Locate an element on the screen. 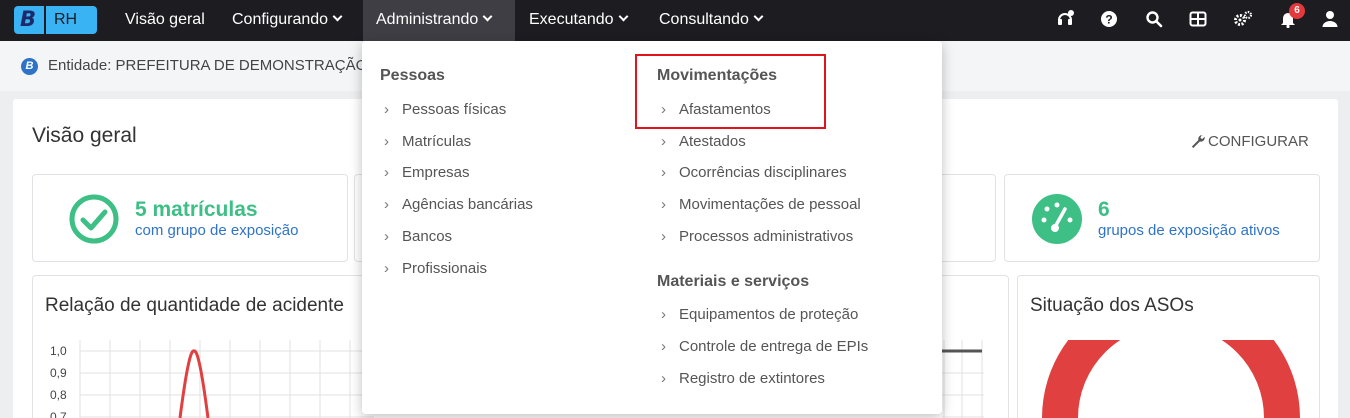  highlight-annotation-box is located at coordinates (730, 91).